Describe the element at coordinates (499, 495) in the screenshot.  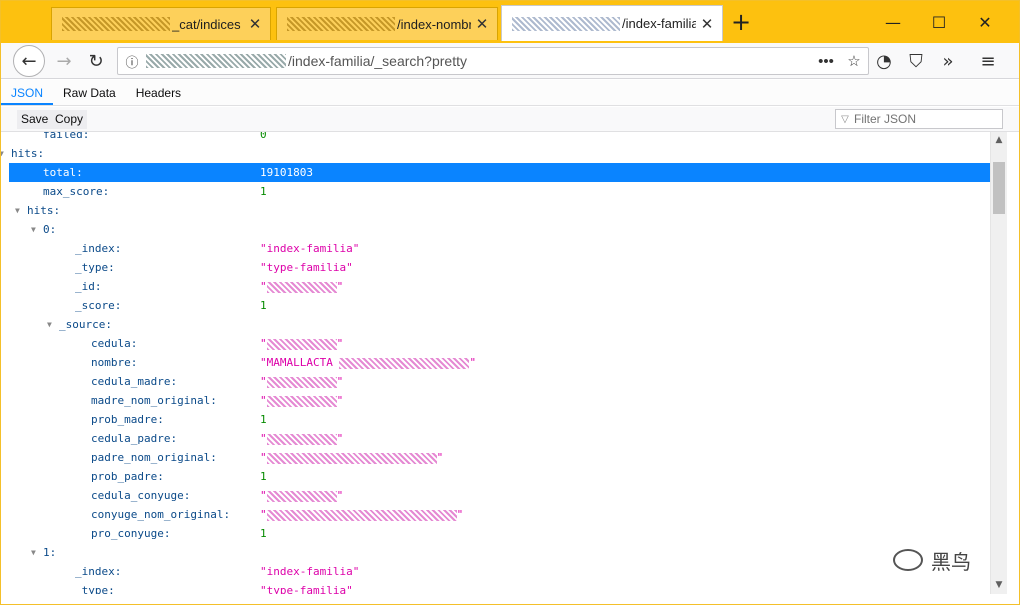
I see `tree-row: cedula_conyuge: " "` at that location.